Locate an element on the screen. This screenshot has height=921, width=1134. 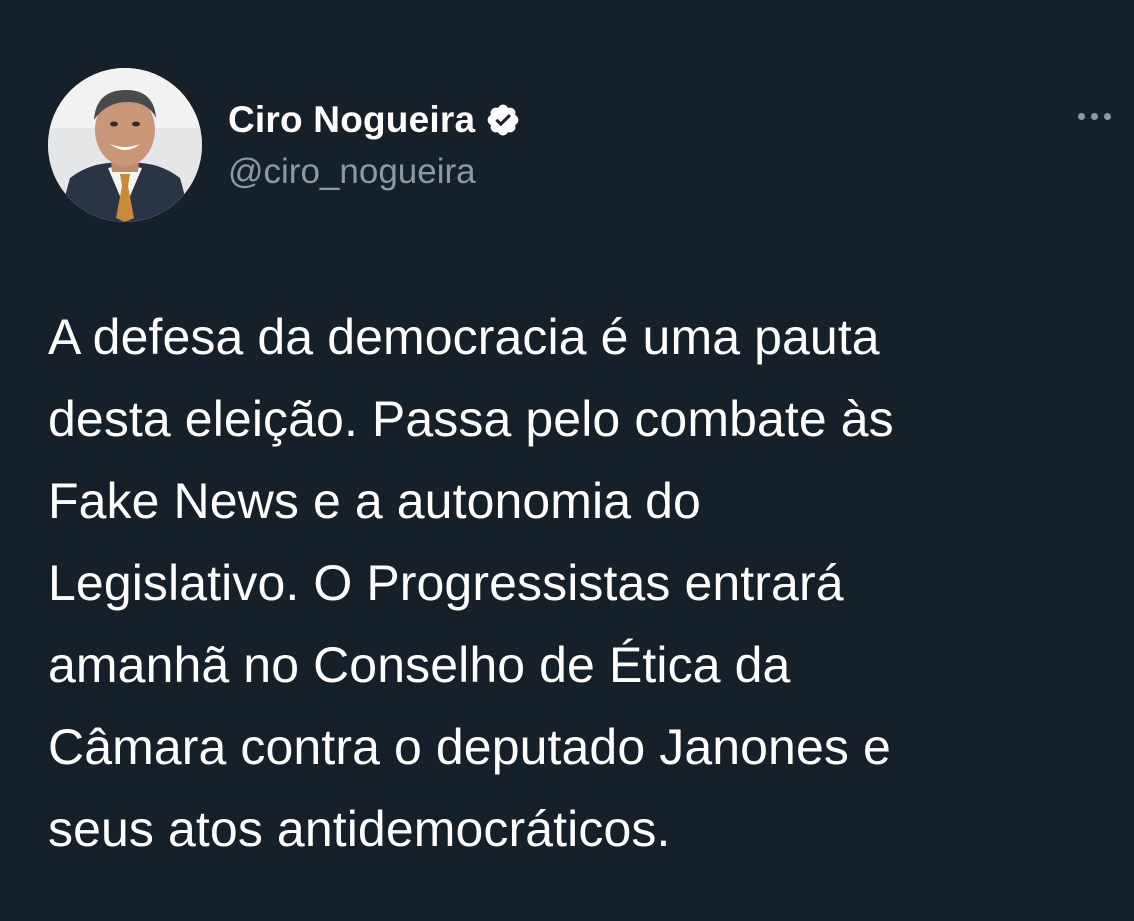
avatar-photo is located at coordinates (125, 145).